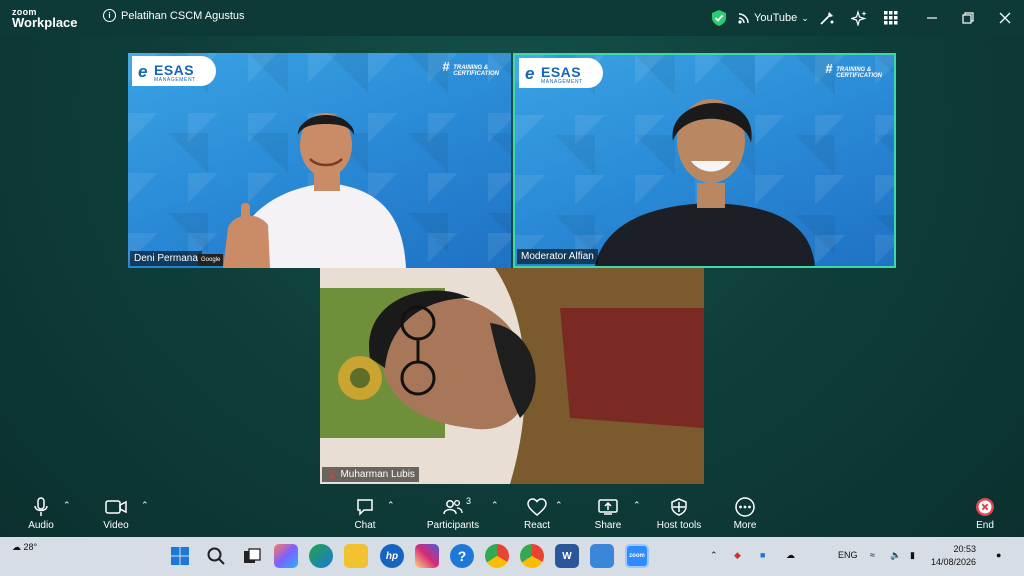 This screenshot has height=576, width=1024. What do you see at coordinates (719, 18) in the screenshot?
I see `shield-check-icon` at bounding box center [719, 18].